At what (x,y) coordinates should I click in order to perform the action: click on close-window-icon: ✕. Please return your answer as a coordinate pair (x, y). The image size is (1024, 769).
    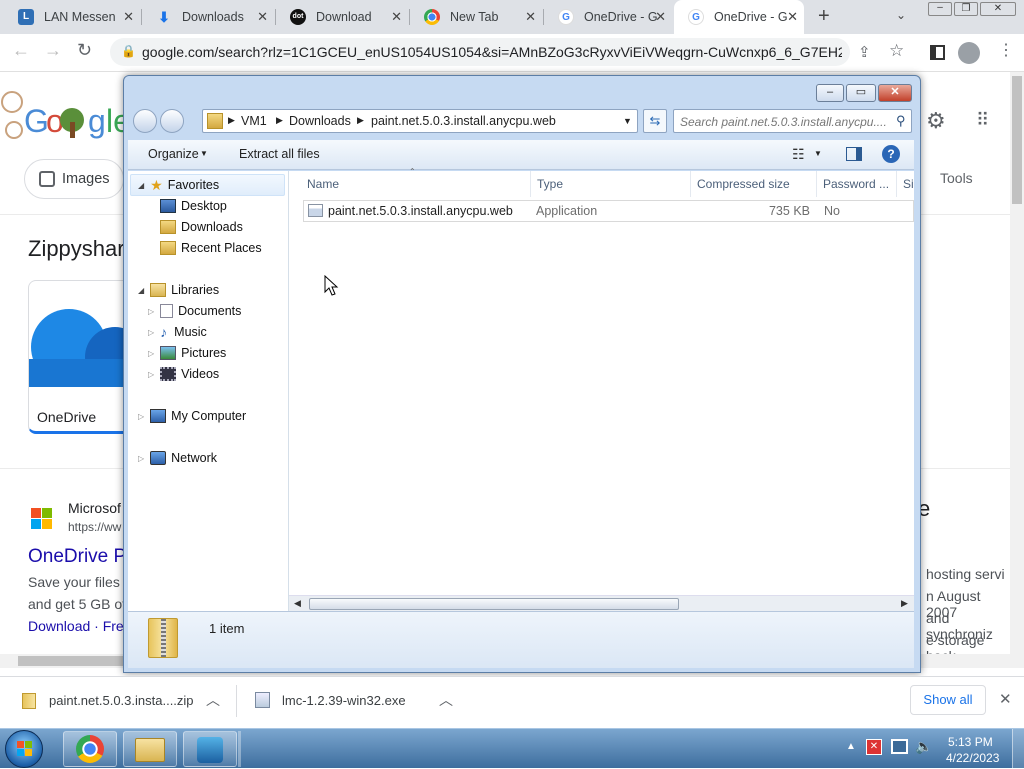
    Looking at the image, I should click on (998, 9).